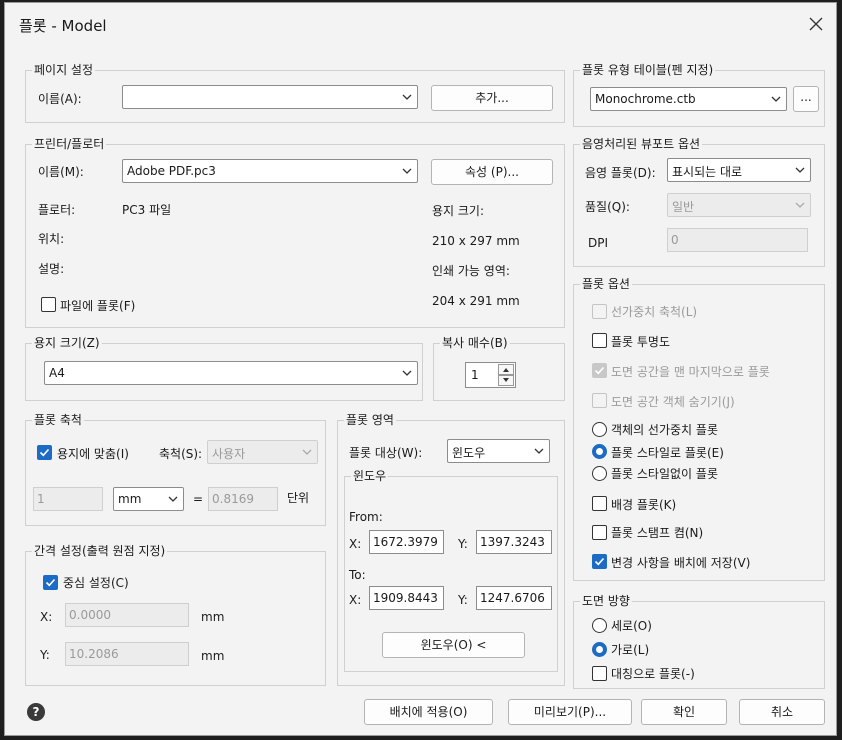 The height and width of the screenshot is (740, 842). I want to click on from-label: From:, so click(366, 517).